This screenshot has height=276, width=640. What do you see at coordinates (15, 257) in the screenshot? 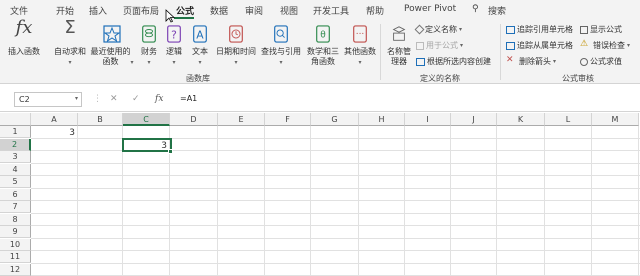
I see `row-header-11: 11` at bounding box center [15, 257].